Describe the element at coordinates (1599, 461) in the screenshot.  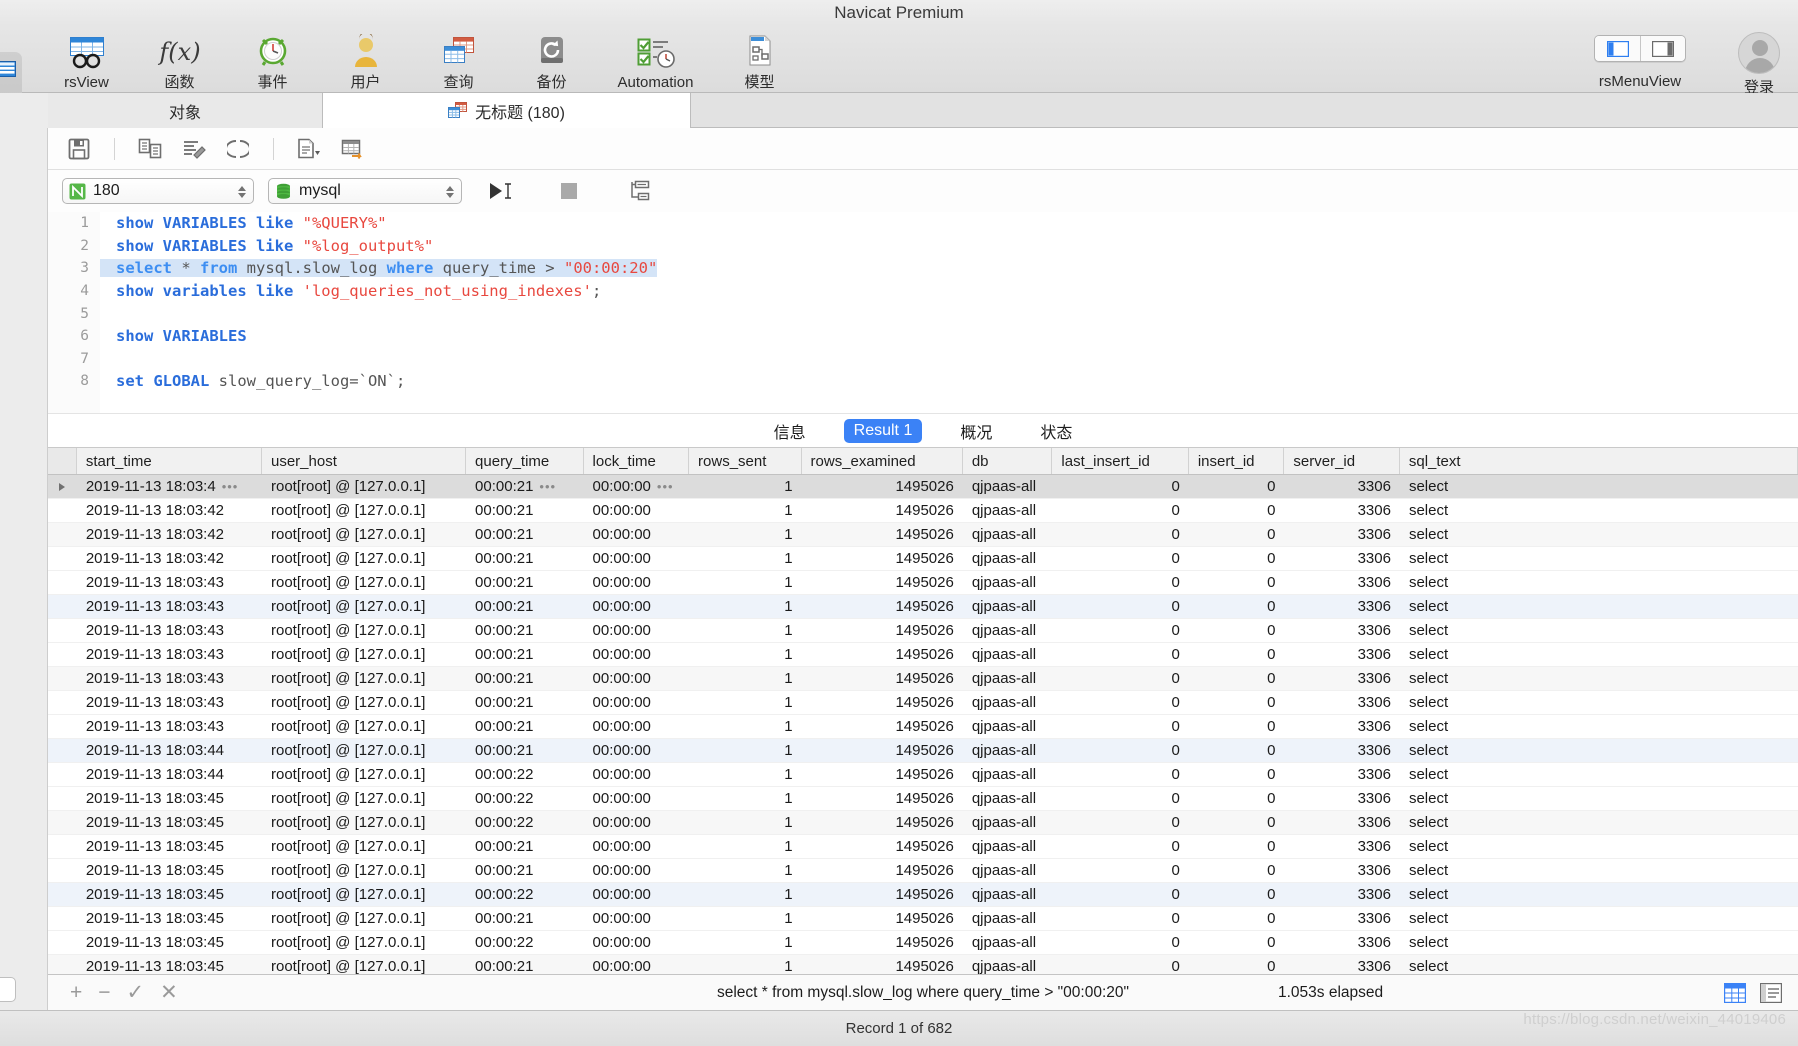
I see `column-header-sql_text: sql_text` at that location.